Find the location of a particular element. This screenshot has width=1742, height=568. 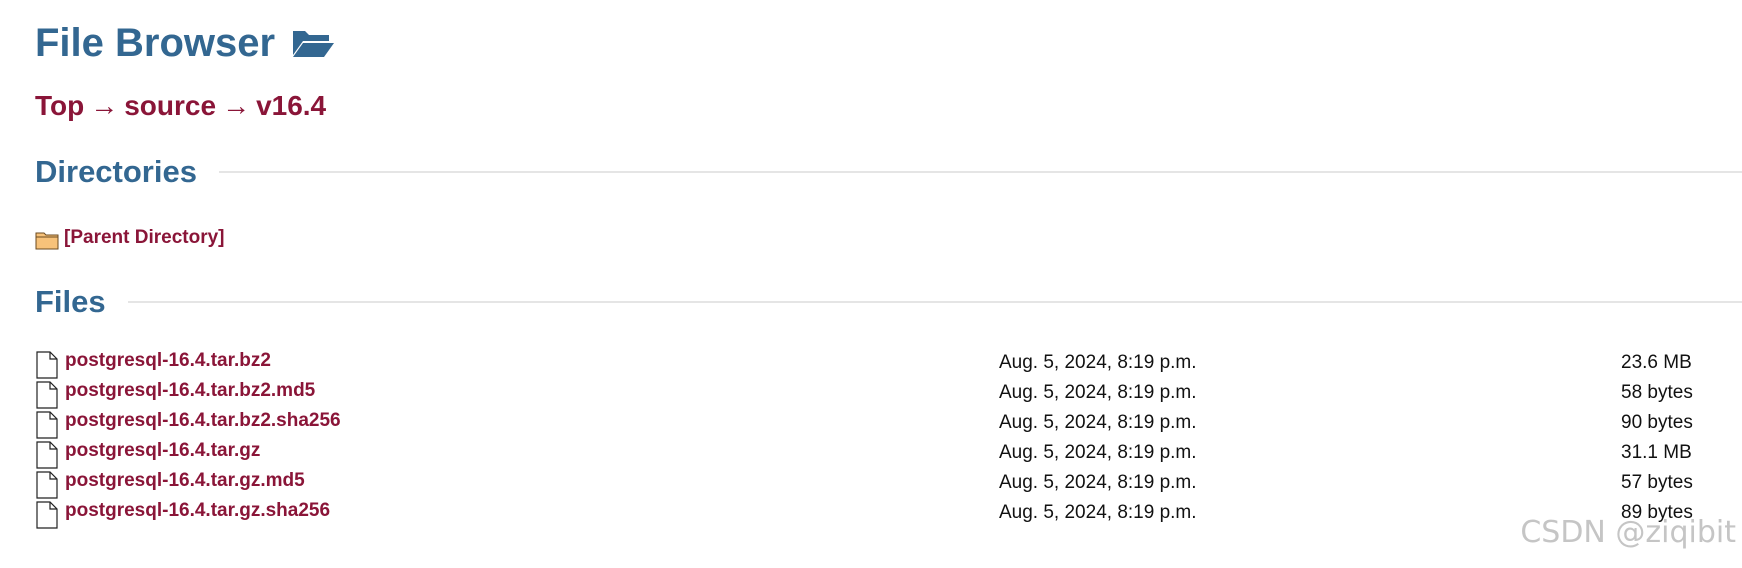

breadcrumb: Top → source → v16.4 is located at coordinates (180, 106).